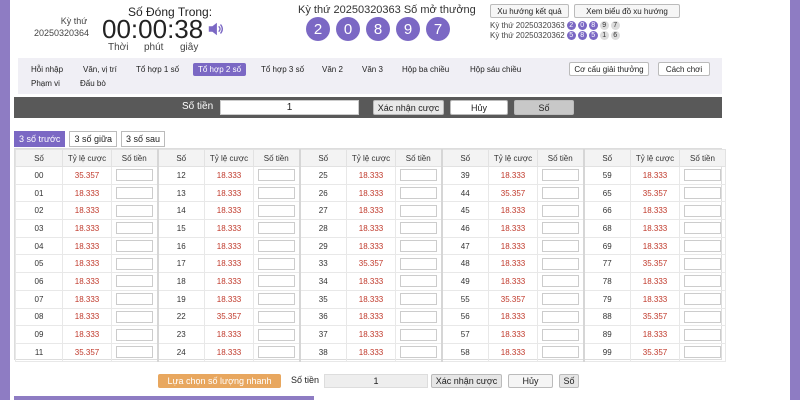  I want to click on number-cell: 12, so click(180, 175).